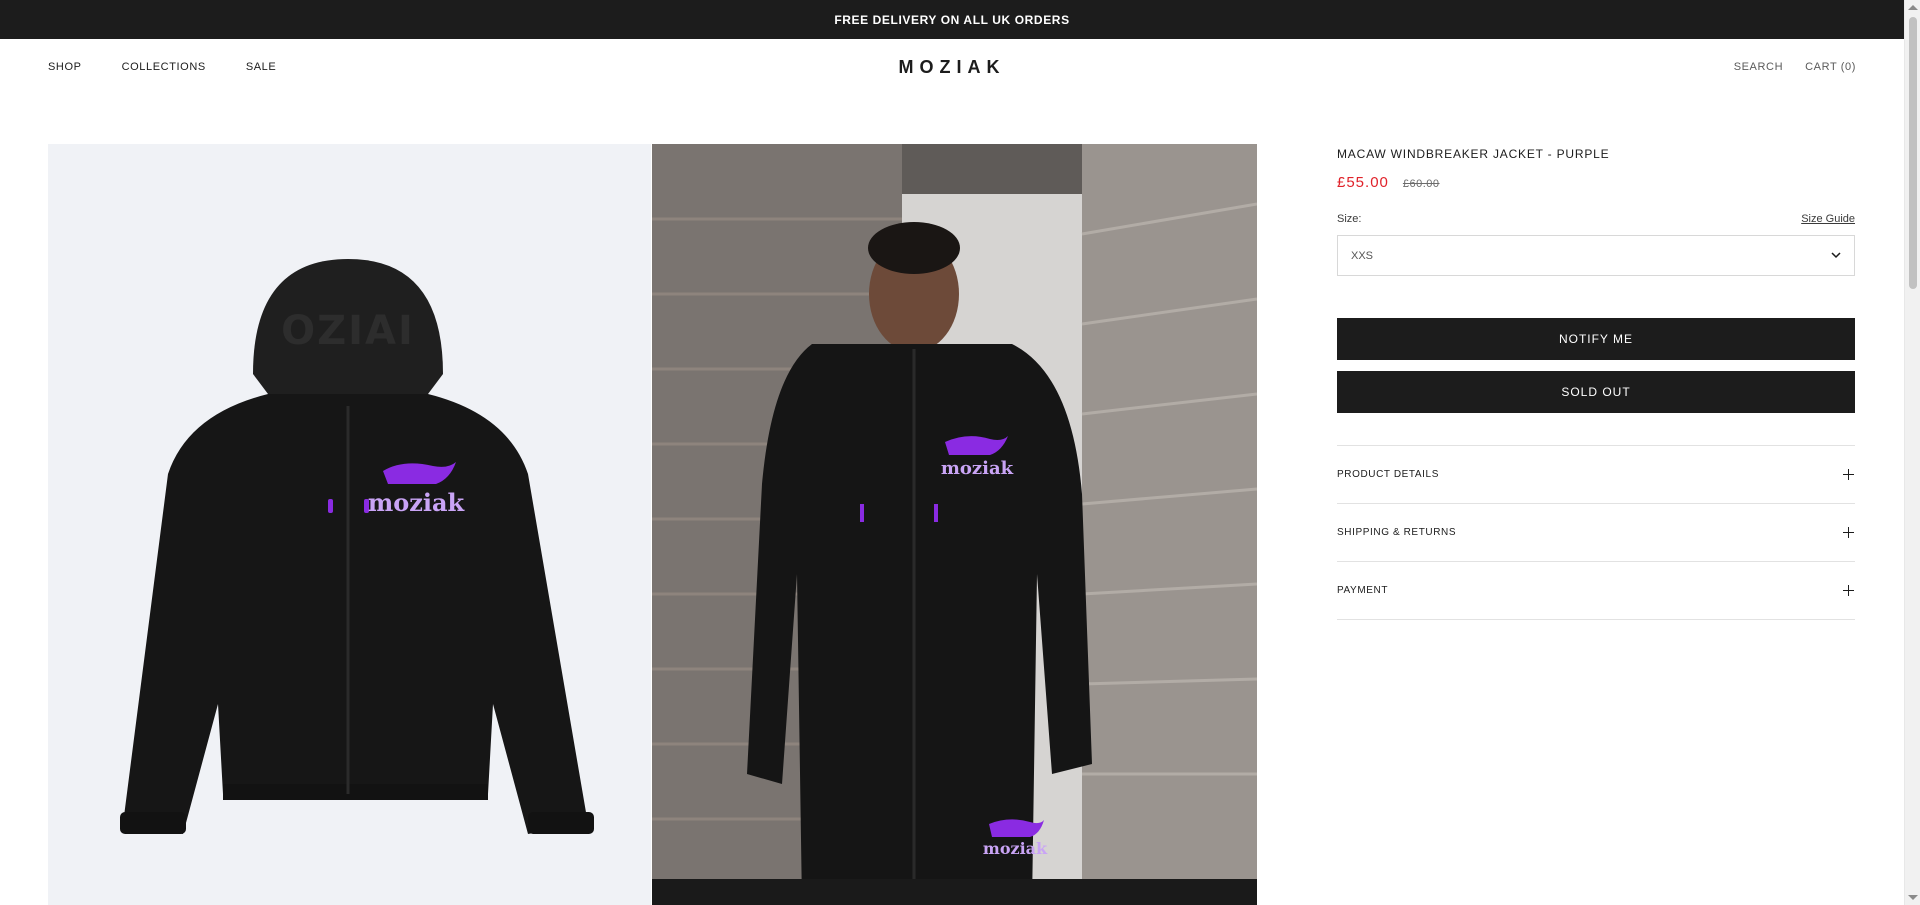 This screenshot has width=1920, height=905. I want to click on cart-link: CART (0), so click(1830, 67).